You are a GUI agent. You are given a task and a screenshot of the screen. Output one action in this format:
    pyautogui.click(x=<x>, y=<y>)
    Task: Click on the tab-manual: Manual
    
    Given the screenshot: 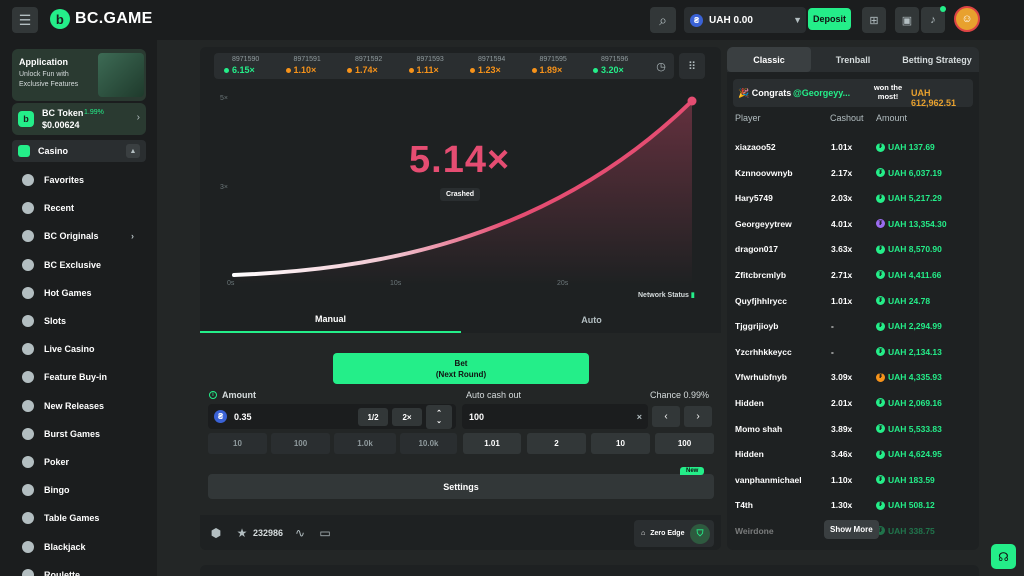 What is the action you would take?
    pyautogui.click(x=330, y=319)
    